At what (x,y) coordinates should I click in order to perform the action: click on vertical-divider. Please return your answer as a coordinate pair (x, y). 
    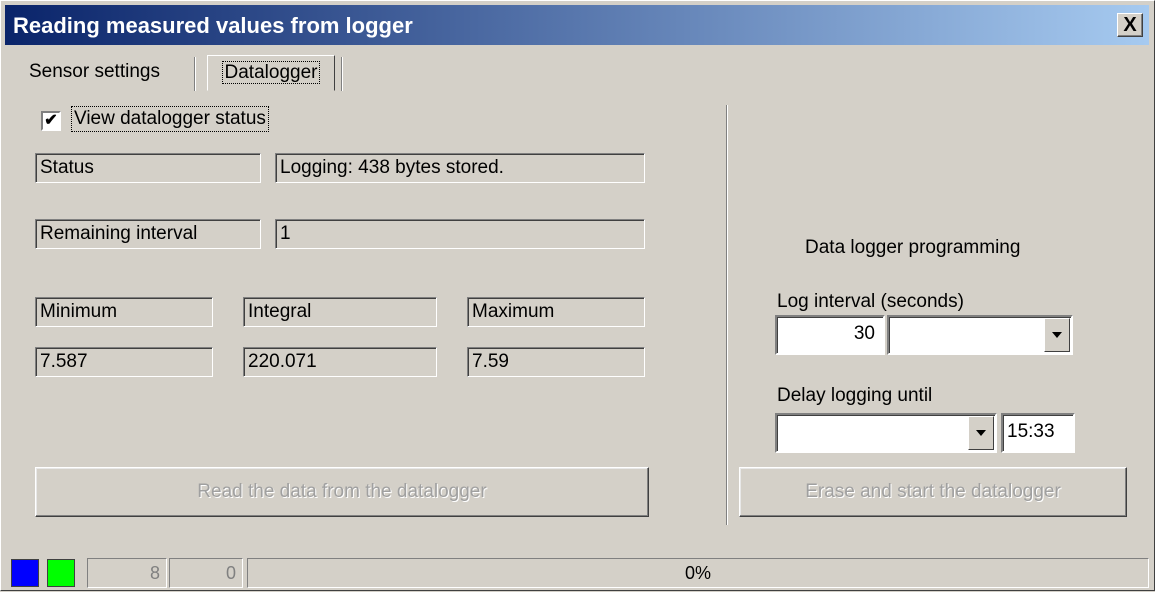
    Looking at the image, I should click on (727, 315).